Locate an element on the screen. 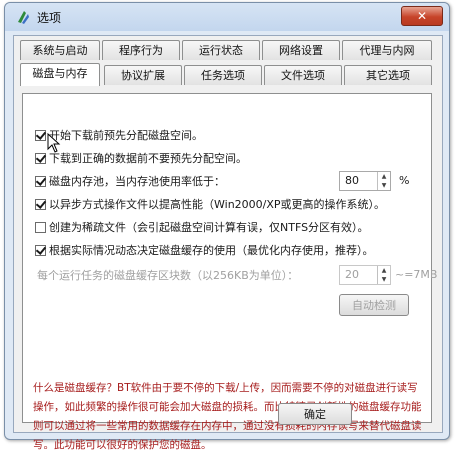 This screenshot has height=451, width=455. option-no-prealloc-before-data: 下载到正确的数据前不要预先分配空间。 is located at coordinates (141, 159).